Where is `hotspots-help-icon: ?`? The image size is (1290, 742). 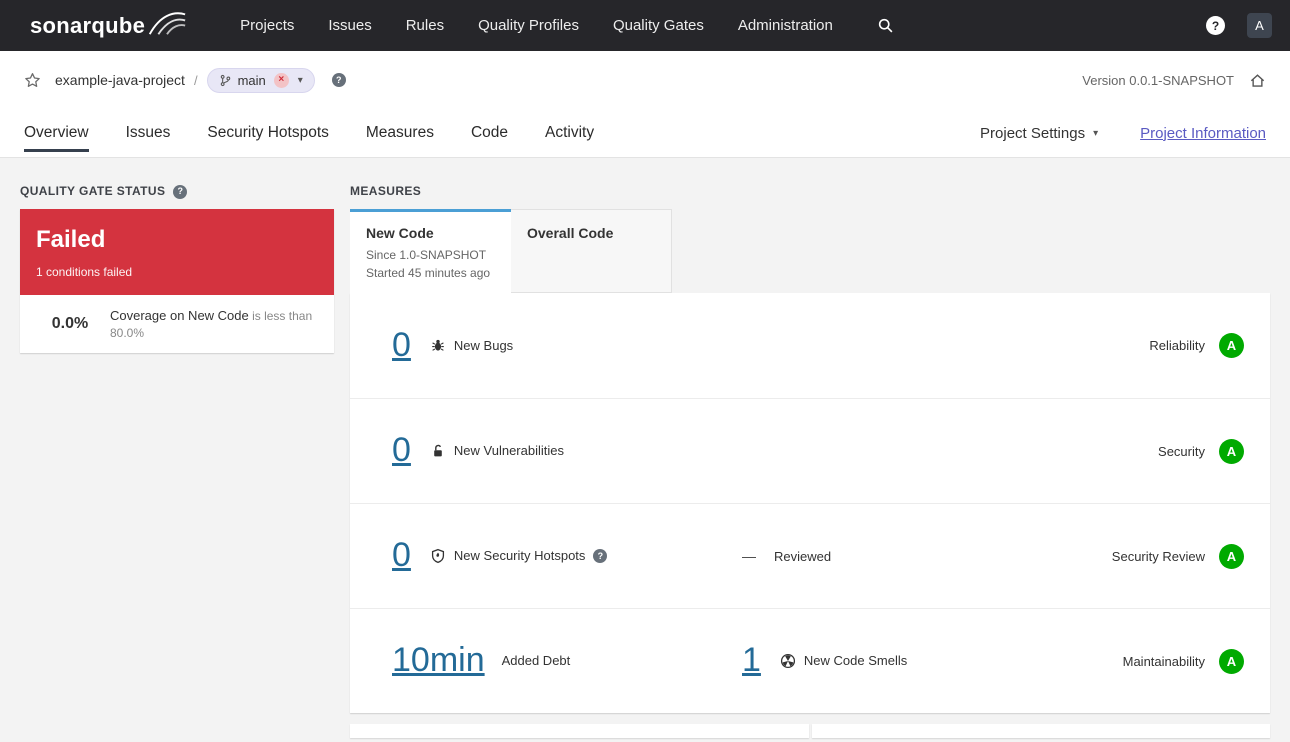 hotspots-help-icon: ? is located at coordinates (600, 555).